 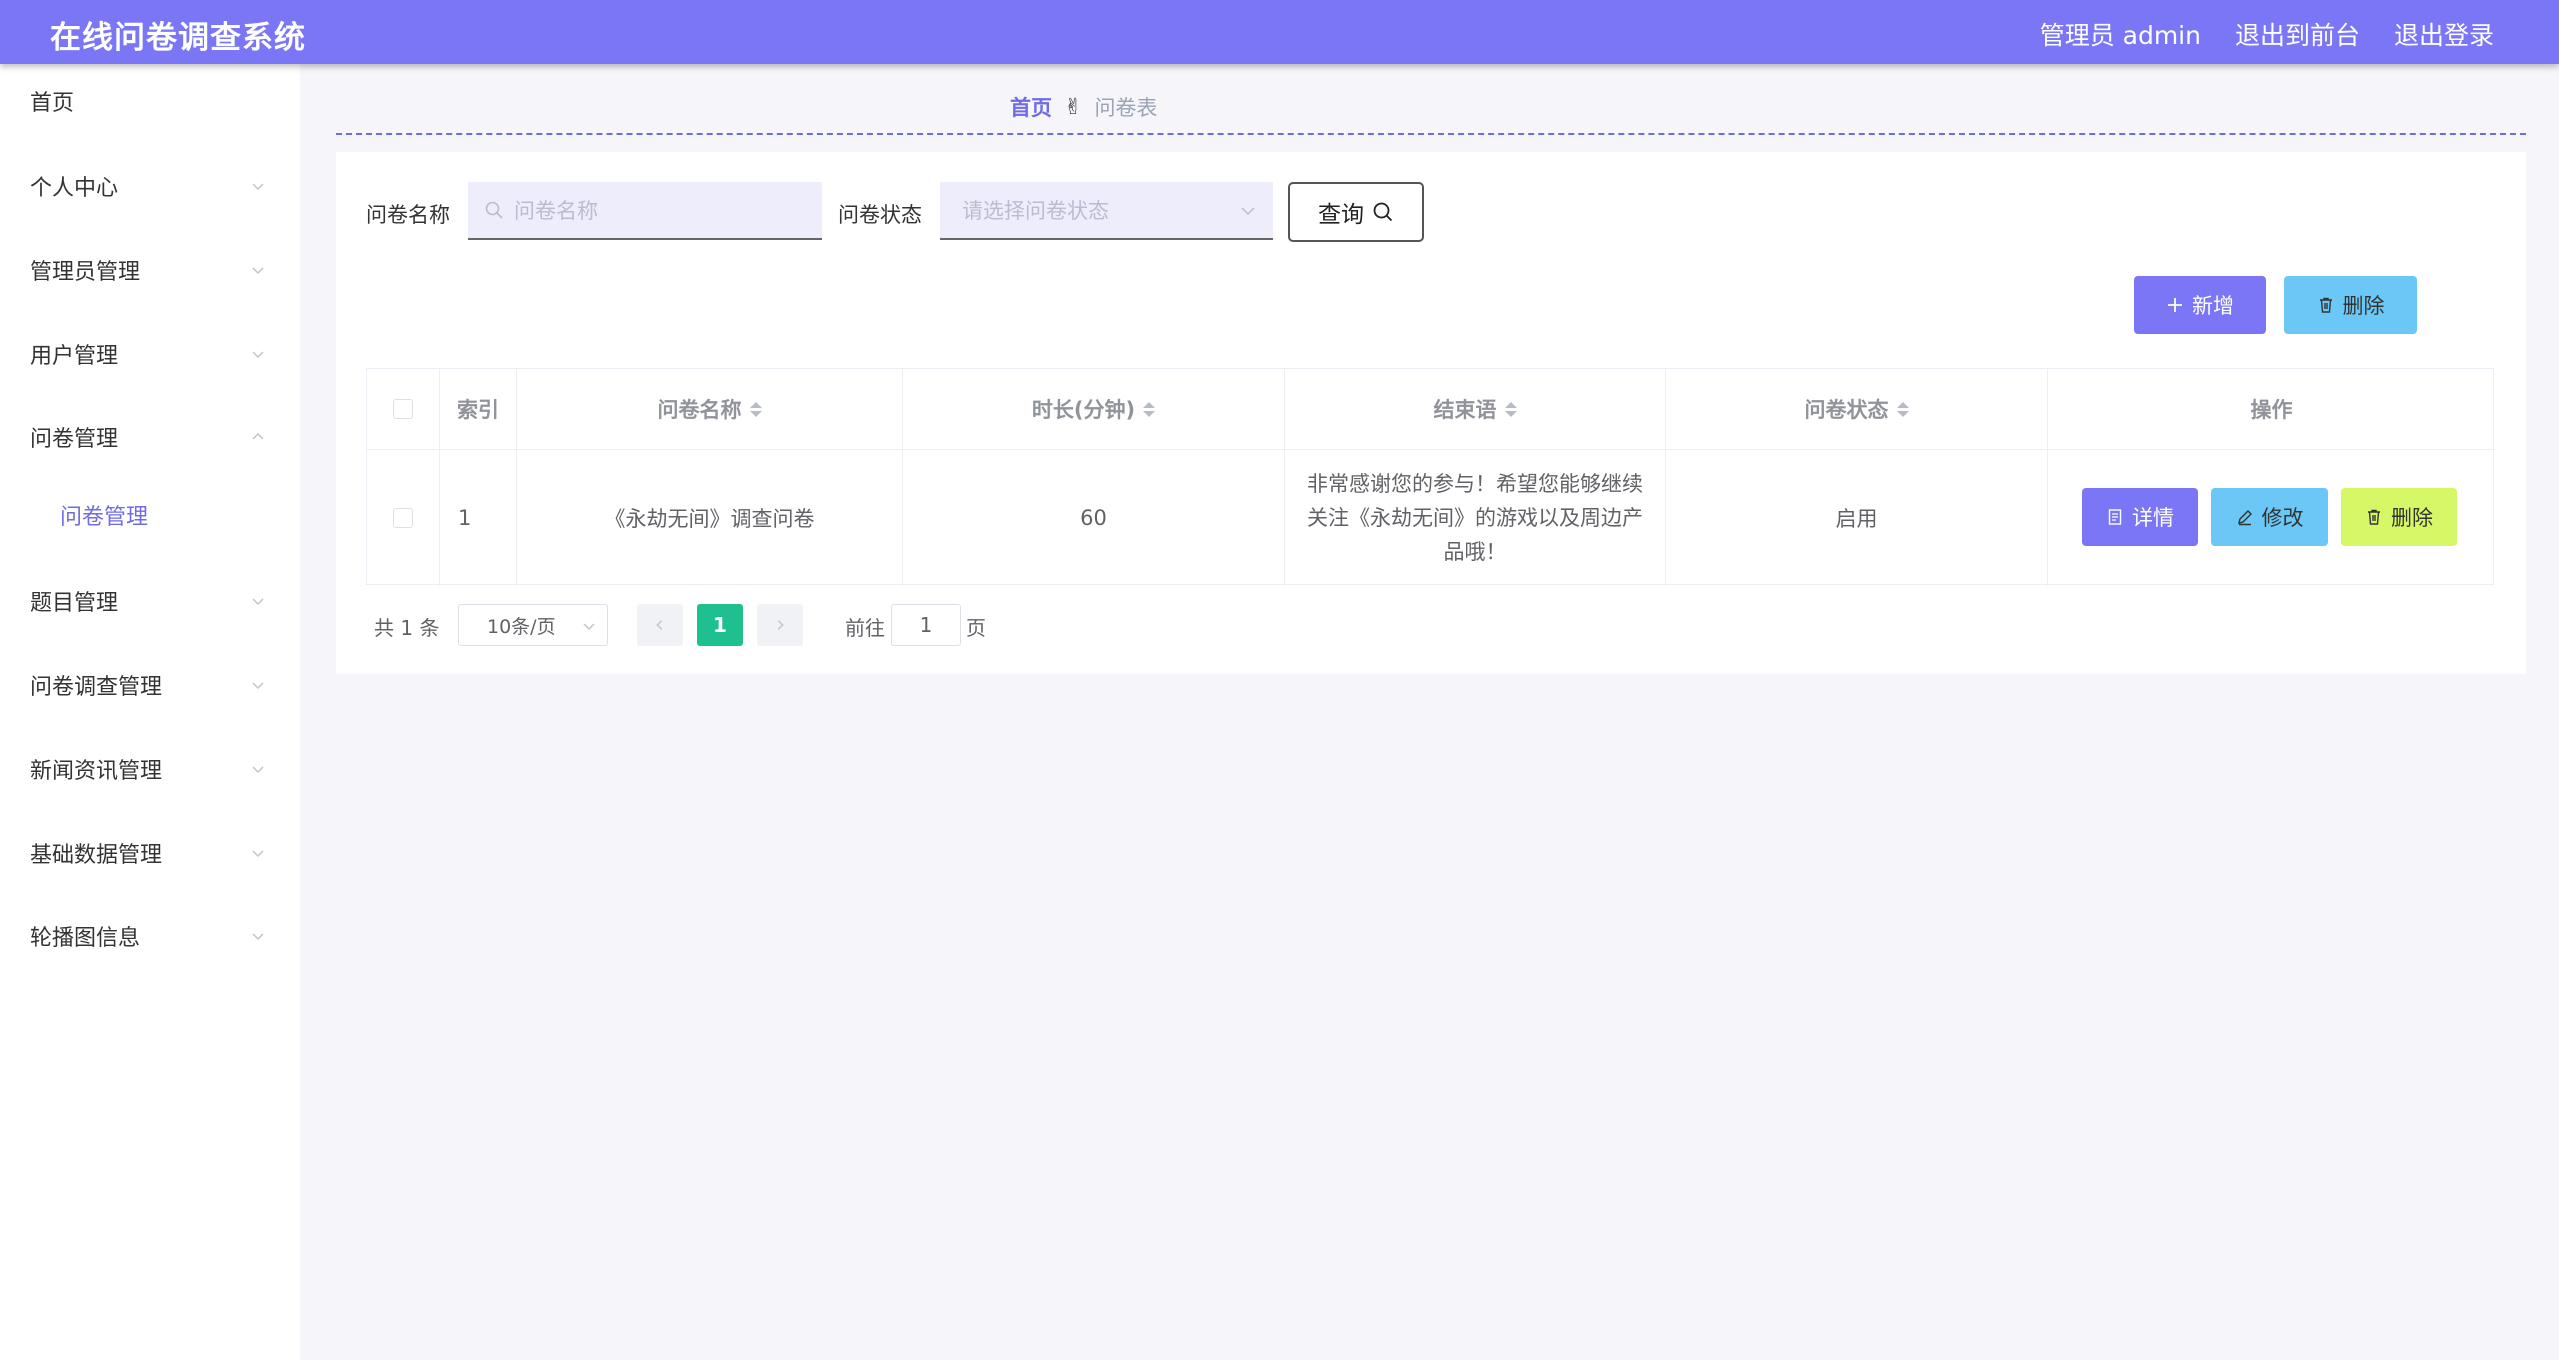 What do you see at coordinates (150, 515) in the screenshot?
I see `sidebar-subitem-survey-mgmt: 问卷管理` at bounding box center [150, 515].